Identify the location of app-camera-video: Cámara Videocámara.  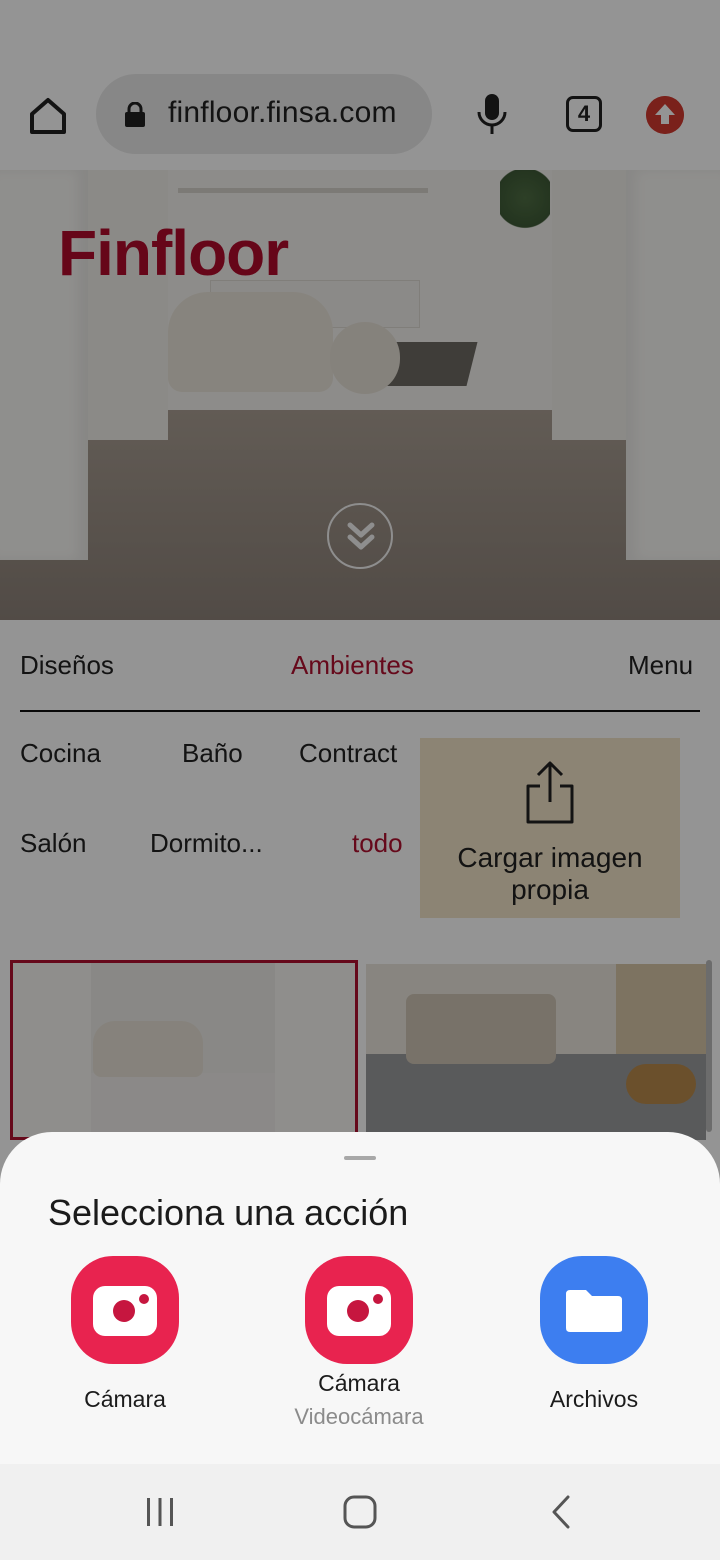
(359, 1356).